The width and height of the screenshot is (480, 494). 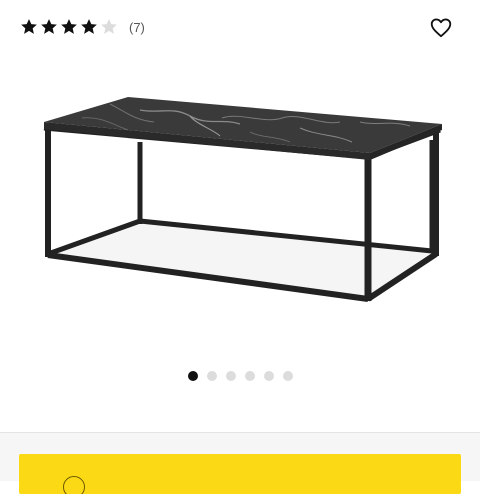 I want to click on star-empty-icon, so click(x=109, y=26).